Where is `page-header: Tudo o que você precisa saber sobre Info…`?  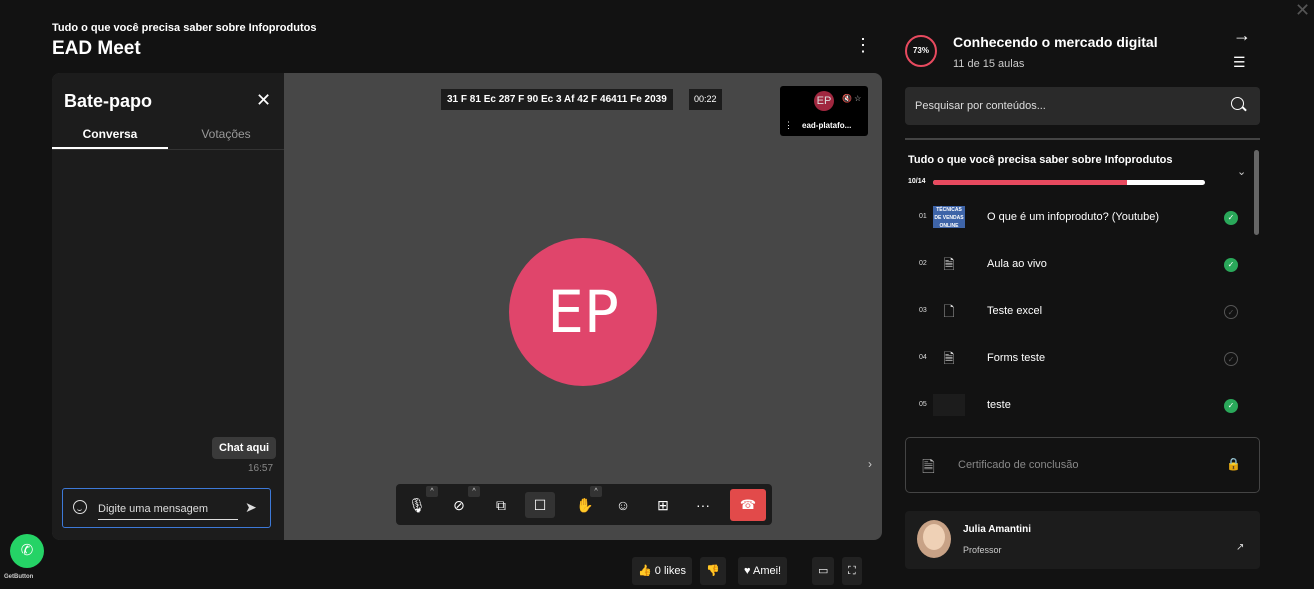
page-header: Tudo o que você precisa saber sobre Info… is located at coordinates (184, 41).